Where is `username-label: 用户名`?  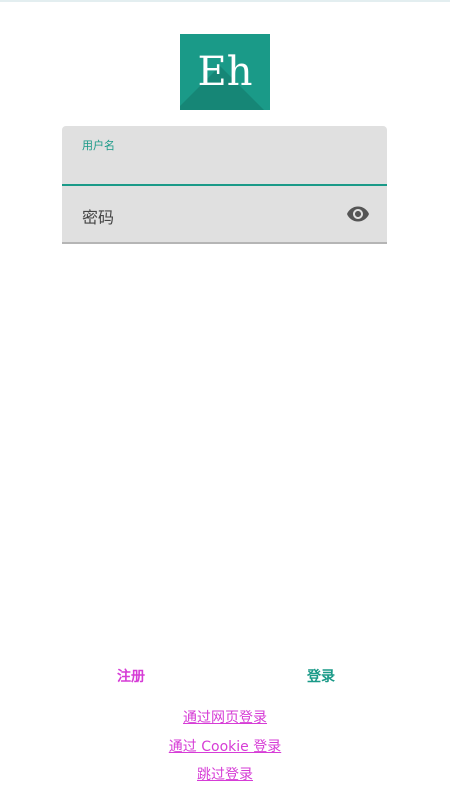 username-label: 用户名 is located at coordinates (98, 145).